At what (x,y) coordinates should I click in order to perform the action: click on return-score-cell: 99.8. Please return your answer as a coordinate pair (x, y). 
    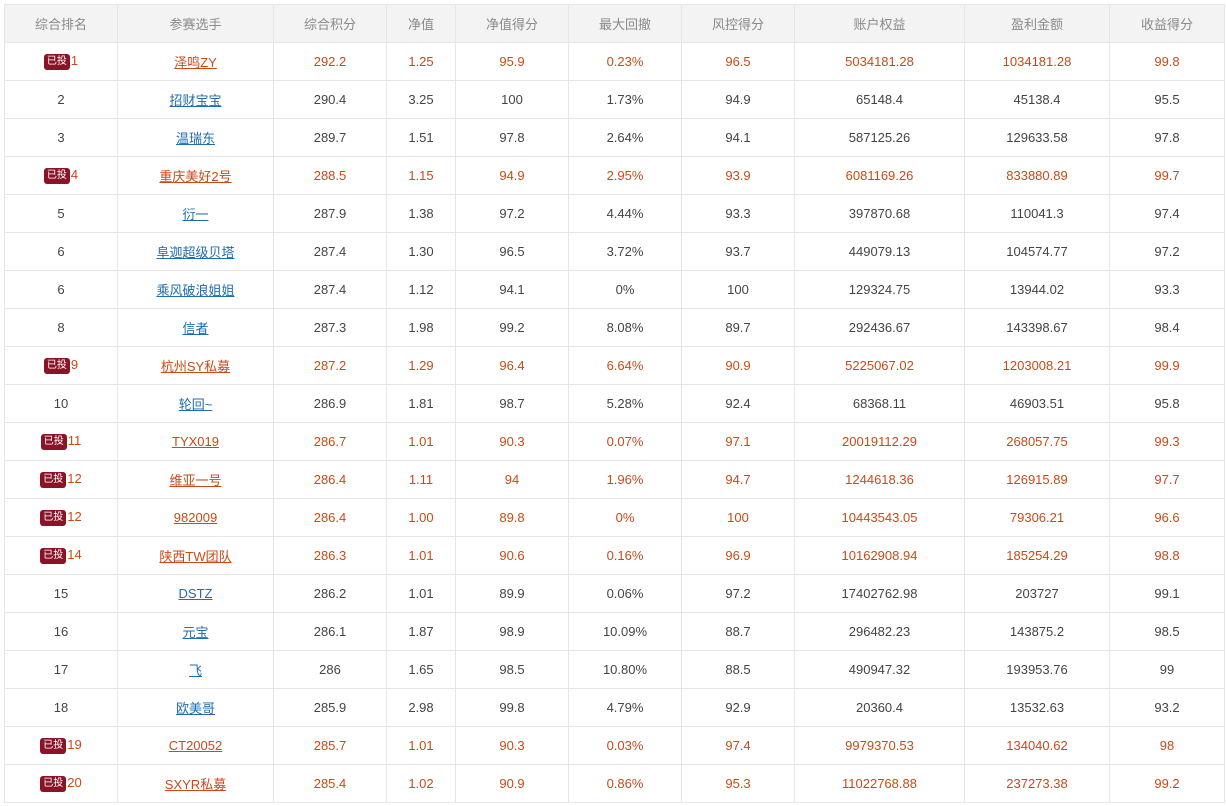
    Looking at the image, I should click on (1167, 61).